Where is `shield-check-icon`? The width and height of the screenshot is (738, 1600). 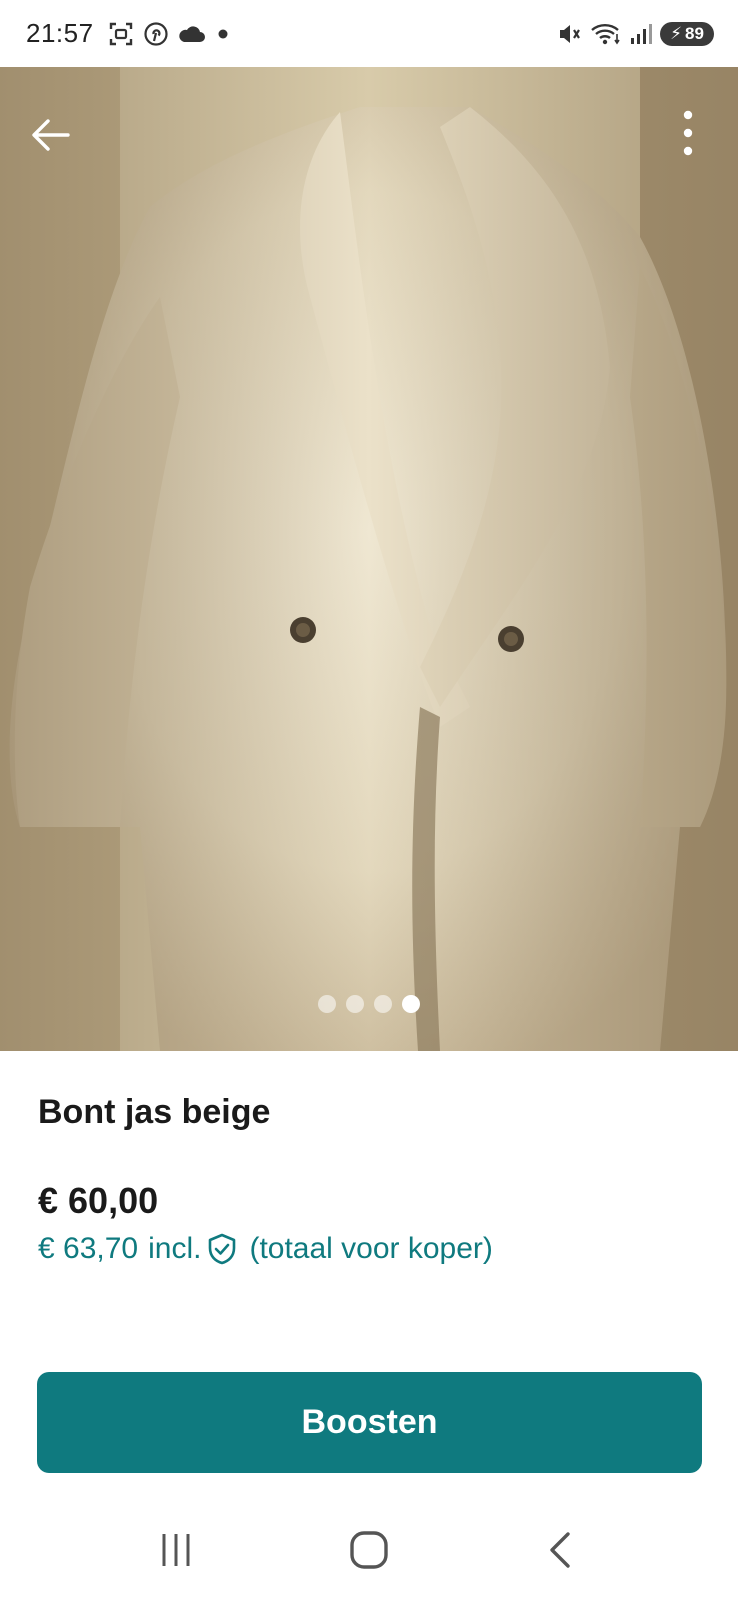 shield-check-icon is located at coordinates (222, 1249).